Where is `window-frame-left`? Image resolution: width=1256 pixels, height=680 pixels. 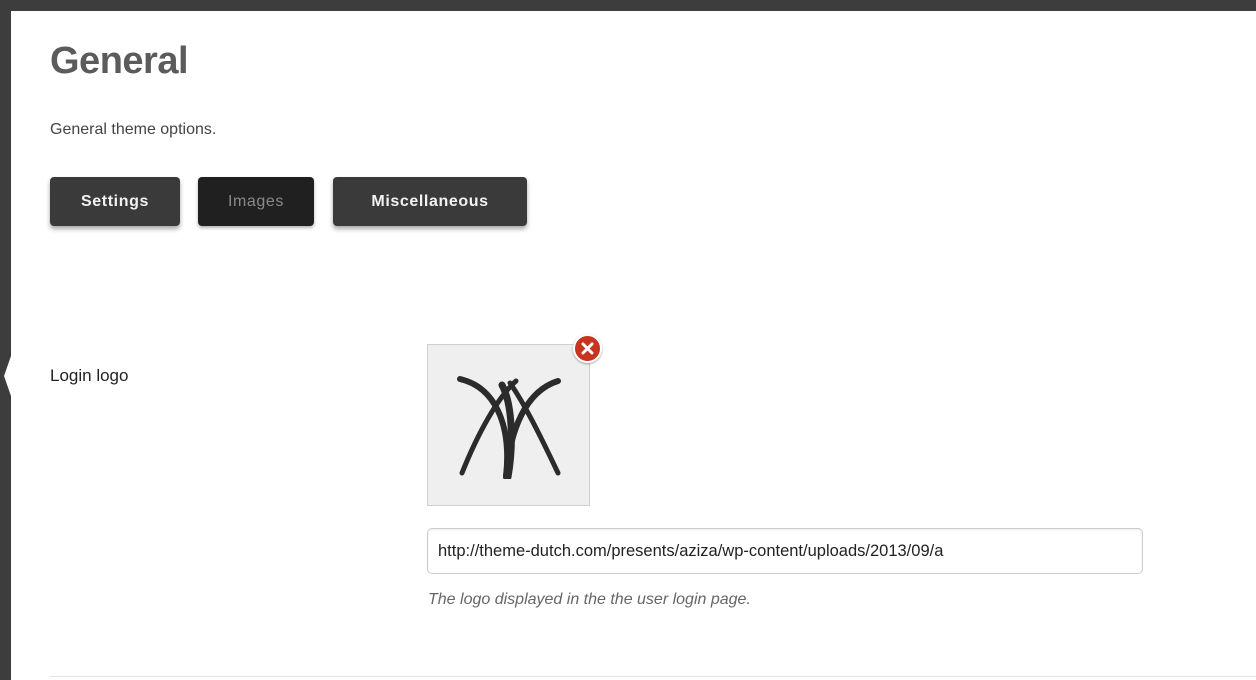
window-frame-left is located at coordinates (5, 340).